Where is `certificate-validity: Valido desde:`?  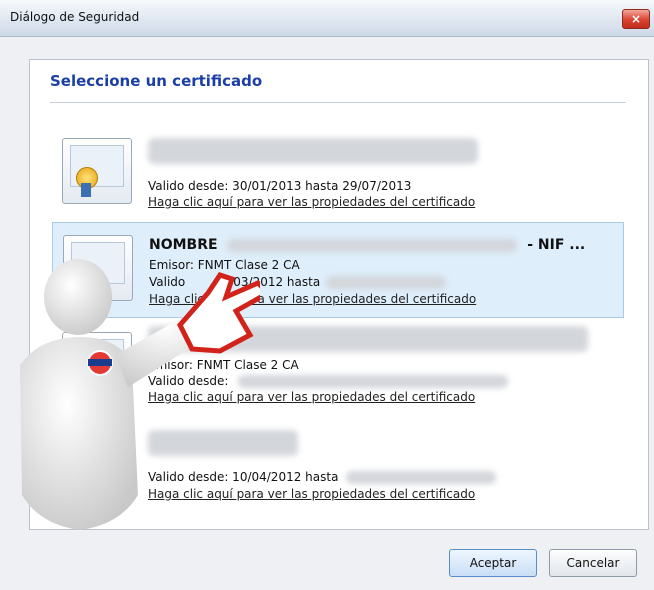 certificate-validity: Valido desde: is located at coordinates (328, 381).